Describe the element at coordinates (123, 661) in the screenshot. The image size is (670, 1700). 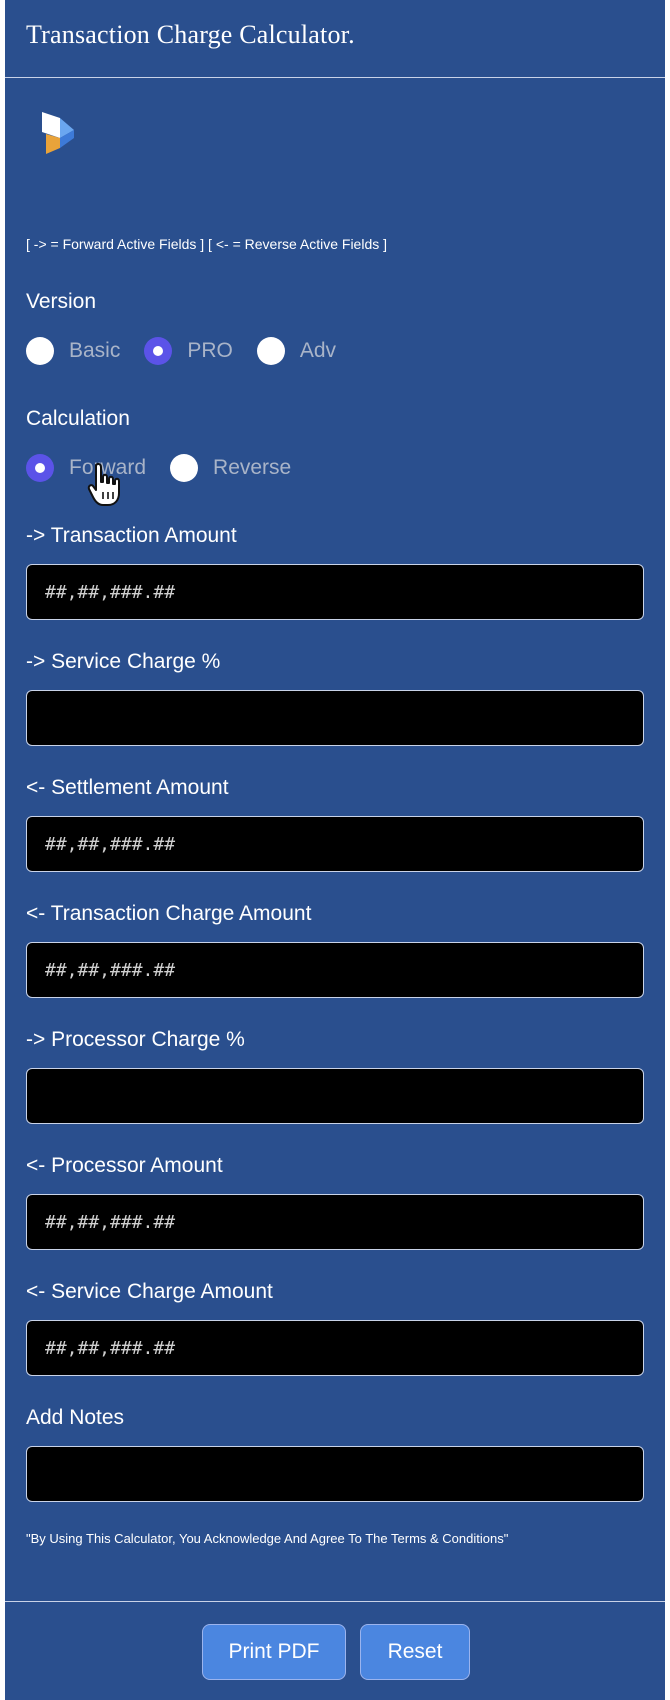
I see `service-charge-percent-label: -> Service Charge %` at that location.